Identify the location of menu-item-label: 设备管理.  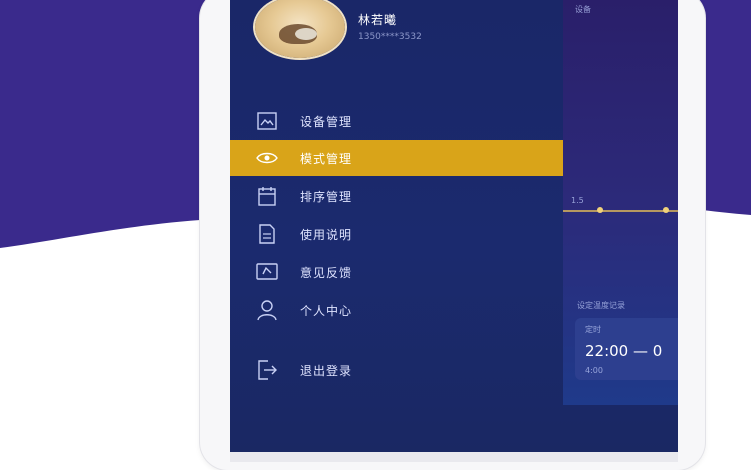
(326, 121).